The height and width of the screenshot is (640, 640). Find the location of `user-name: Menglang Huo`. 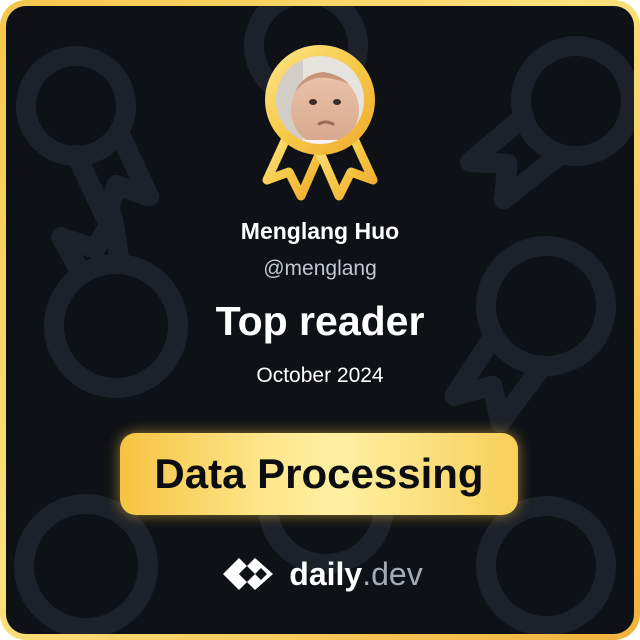

user-name: Menglang Huo is located at coordinates (320, 231).